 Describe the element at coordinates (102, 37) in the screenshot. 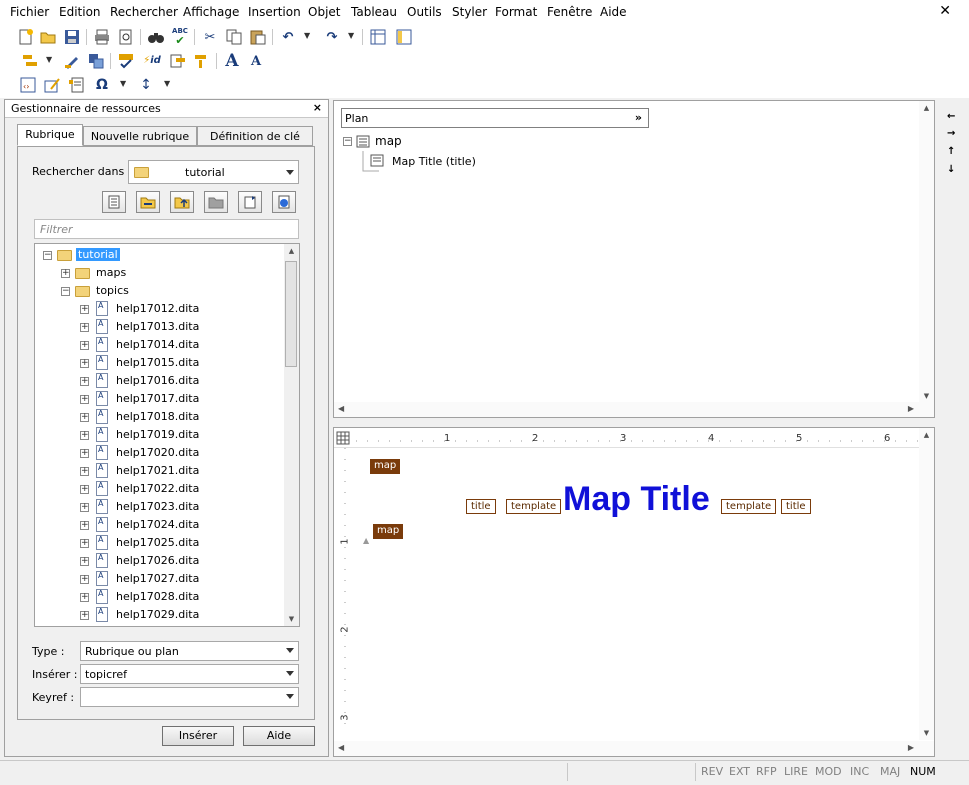

I see `print-icon` at that location.